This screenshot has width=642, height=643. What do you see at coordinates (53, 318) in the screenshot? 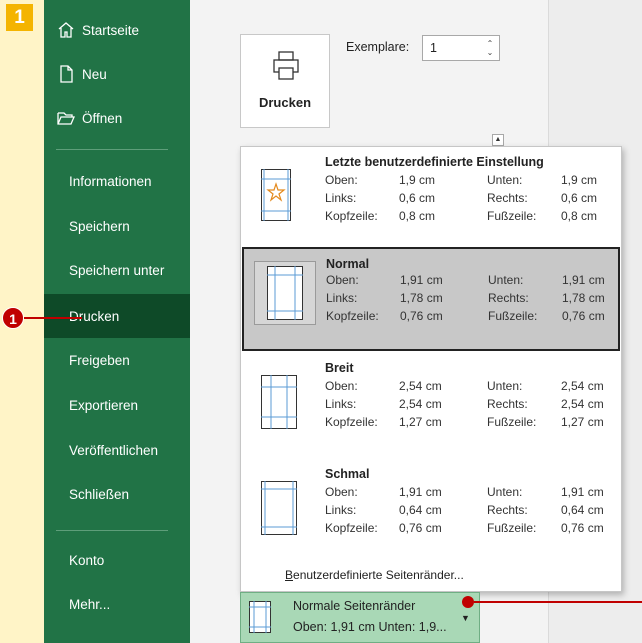
I see `callout-line` at bounding box center [53, 318].